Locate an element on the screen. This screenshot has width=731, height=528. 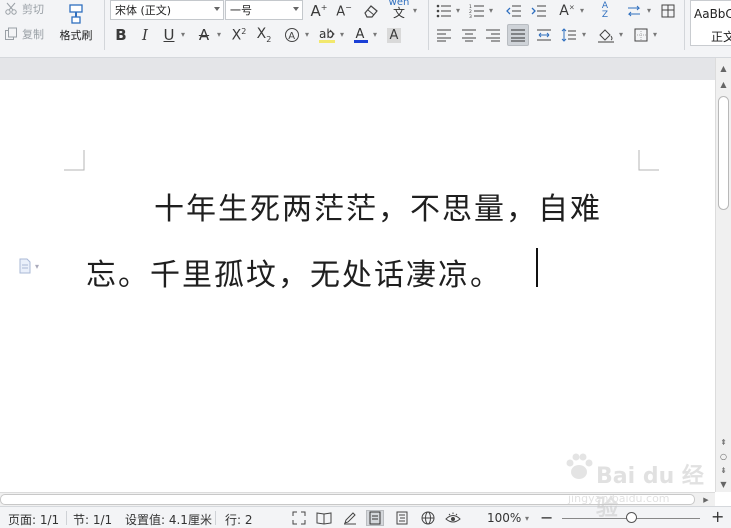
zoom-slider-thumb is located at coordinates (631, 517).